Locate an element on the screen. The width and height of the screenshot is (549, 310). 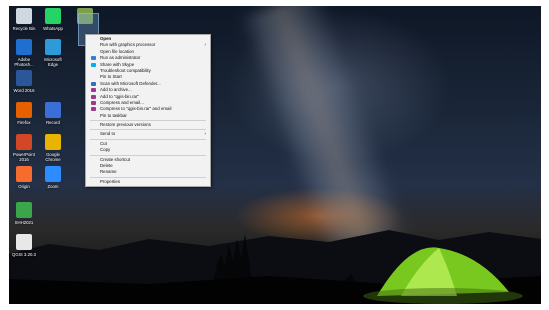
shield-icon is located at coordinates (93, 58).